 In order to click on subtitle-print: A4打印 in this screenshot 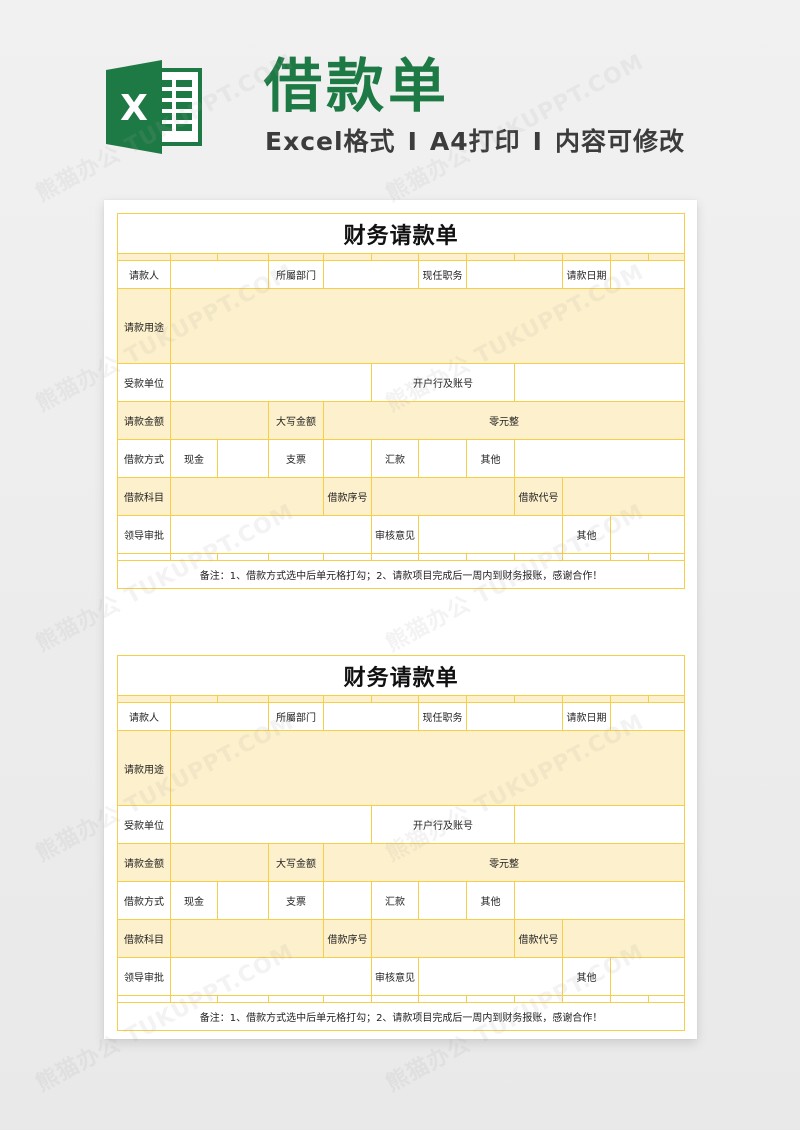, I will do `click(475, 141)`.